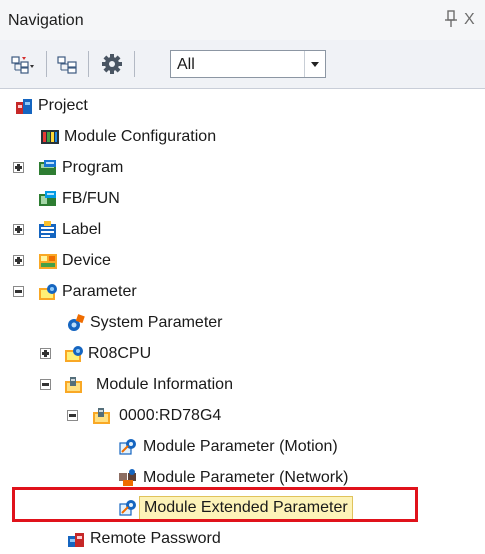 The width and height of the screenshot is (485, 554). Describe the element at coordinates (74, 354) in the screenshot. I see `cpu-icon` at that location.